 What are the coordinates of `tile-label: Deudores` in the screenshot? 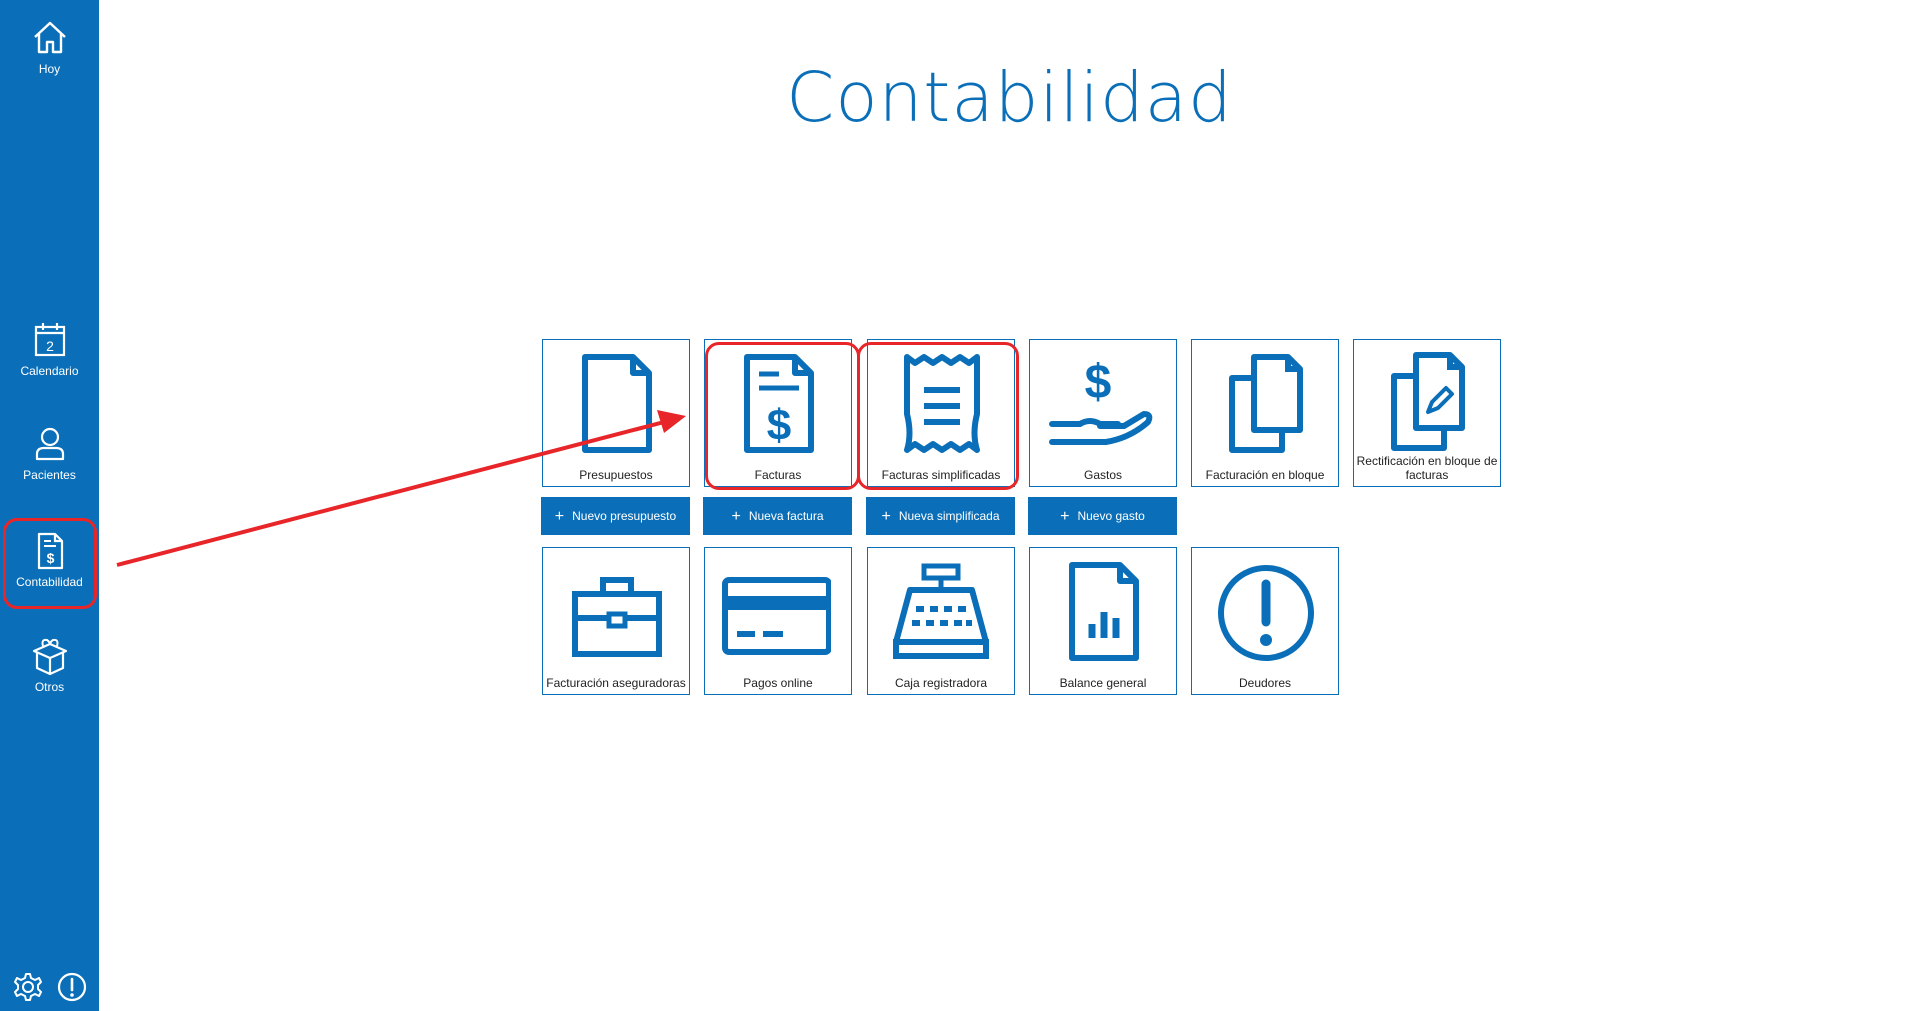 It's located at (1265, 683).